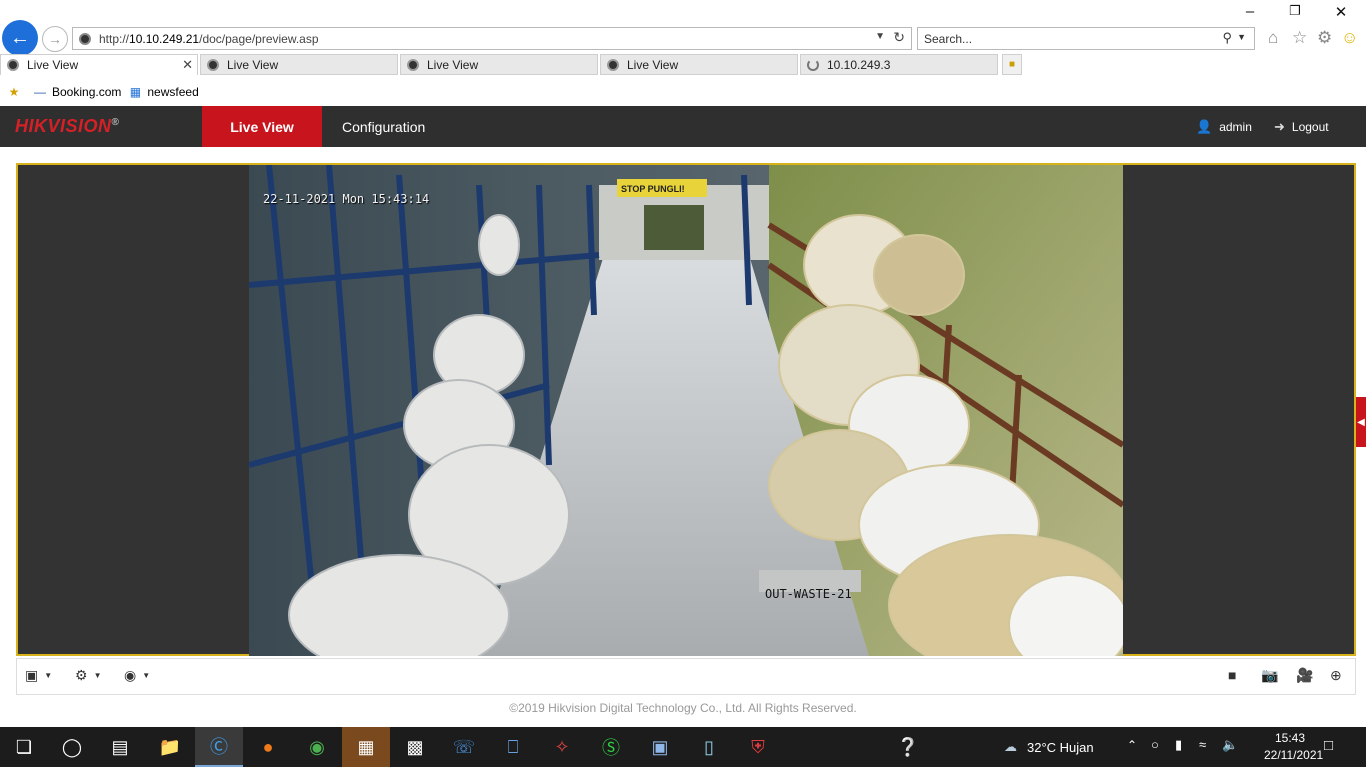 Image resolution: width=1366 pixels, height=767 pixels. I want to click on window-layout-button: ▣ ▼, so click(38, 675).